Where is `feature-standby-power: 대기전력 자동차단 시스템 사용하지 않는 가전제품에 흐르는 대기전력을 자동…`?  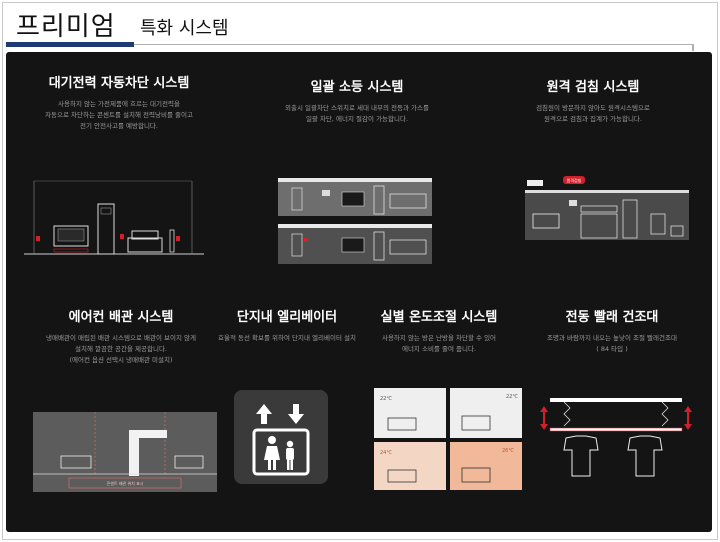 feature-standby-power: 대기전력 자동차단 시스템 사용하지 않는 가전제품에 흐르는 대기전력을 자동… is located at coordinates (119, 102).